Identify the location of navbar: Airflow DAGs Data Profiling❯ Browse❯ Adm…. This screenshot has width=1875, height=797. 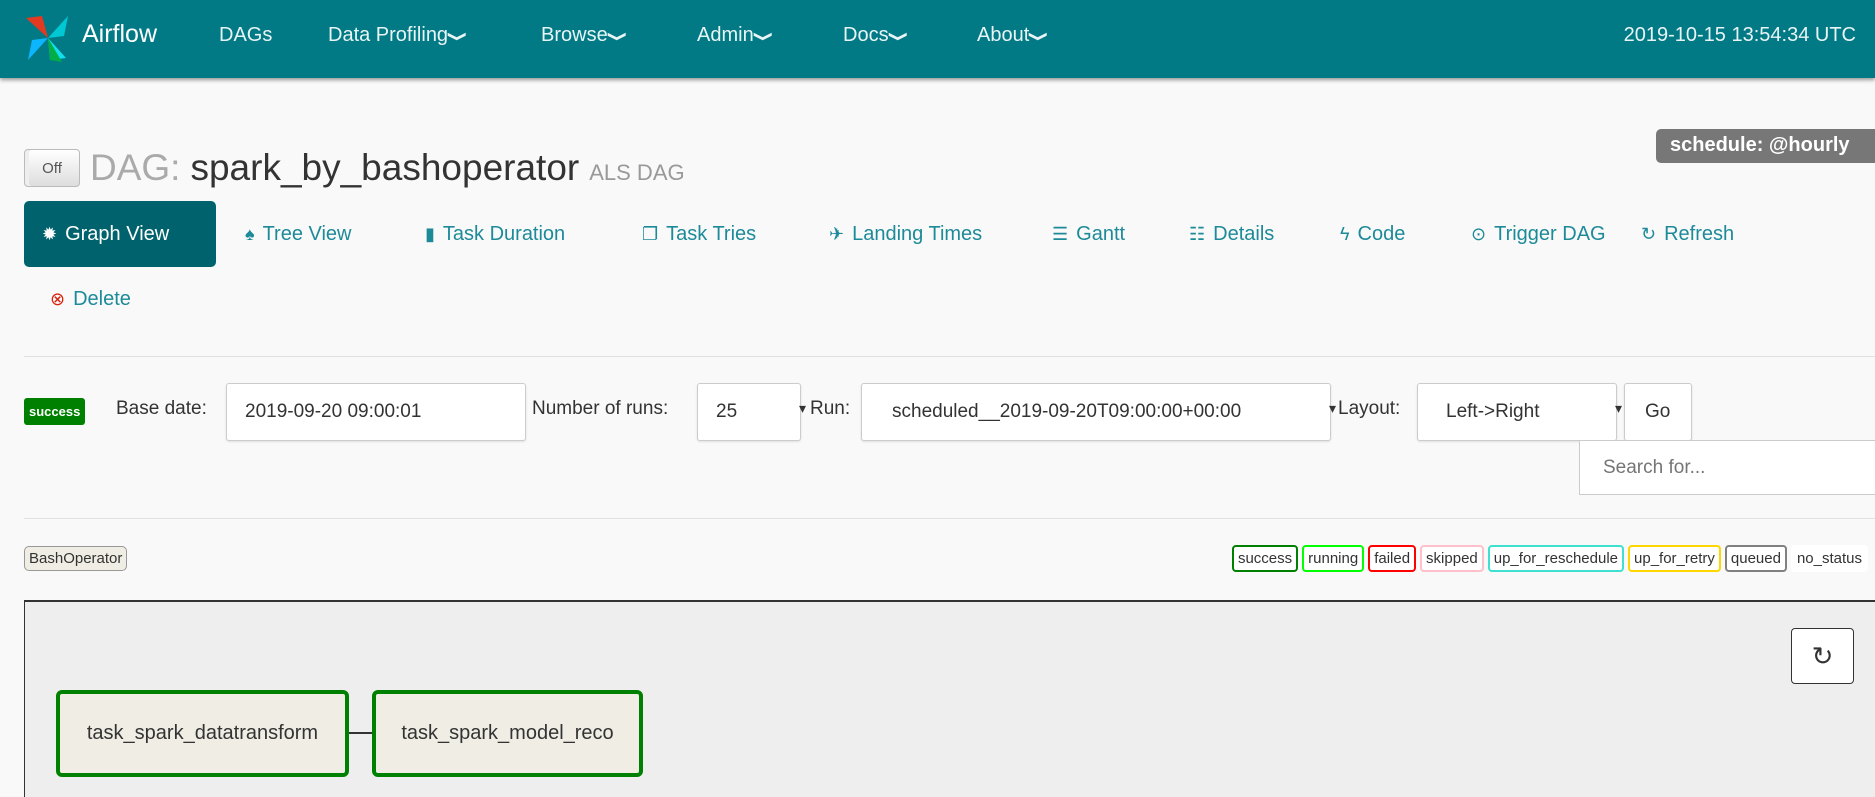
(937, 39).